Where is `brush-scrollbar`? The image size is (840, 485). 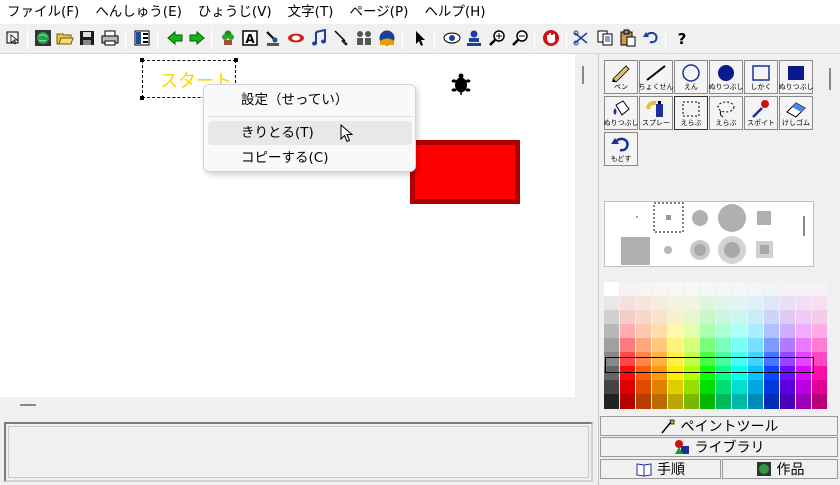 brush-scrollbar is located at coordinates (804, 226).